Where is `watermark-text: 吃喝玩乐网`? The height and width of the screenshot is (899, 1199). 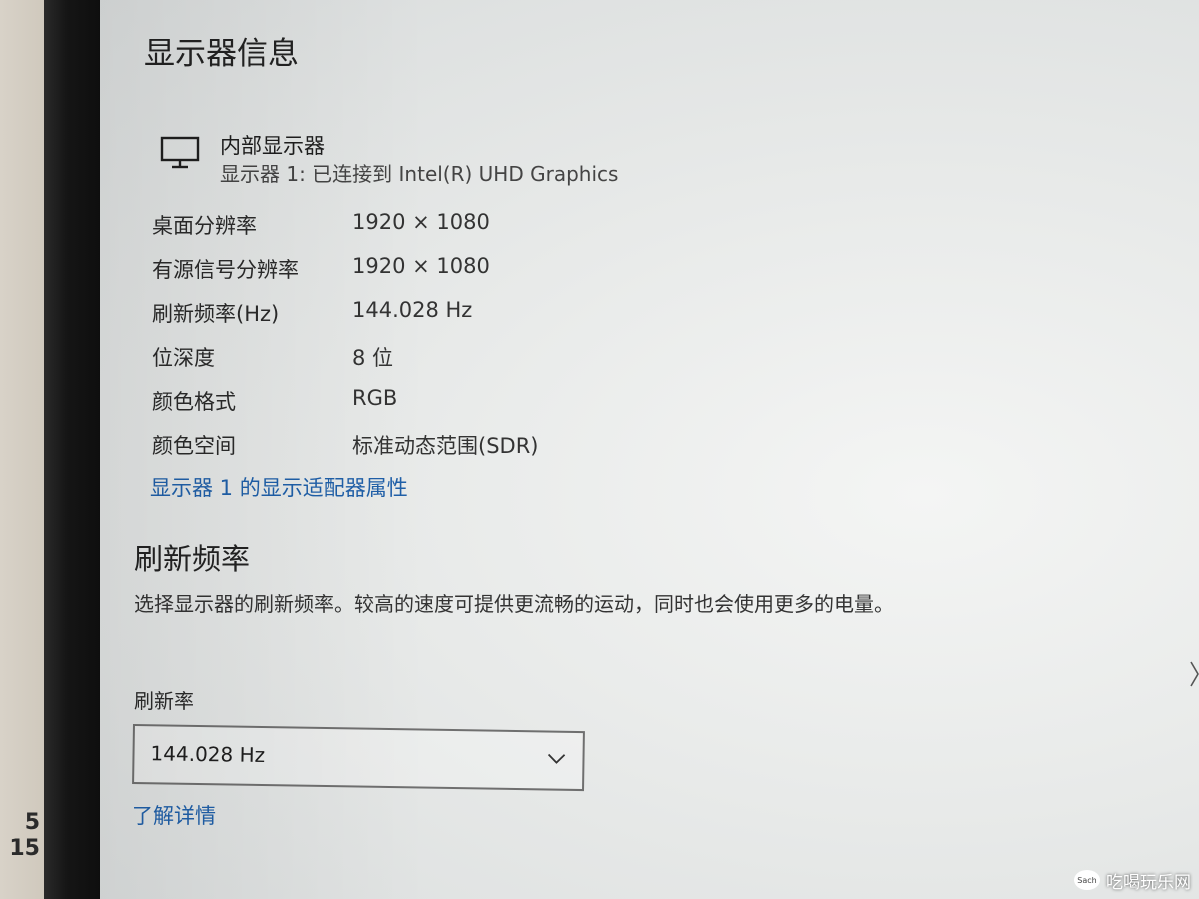
watermark-text: 吃喝玩乐网 is located at coordinates (1148, 882).